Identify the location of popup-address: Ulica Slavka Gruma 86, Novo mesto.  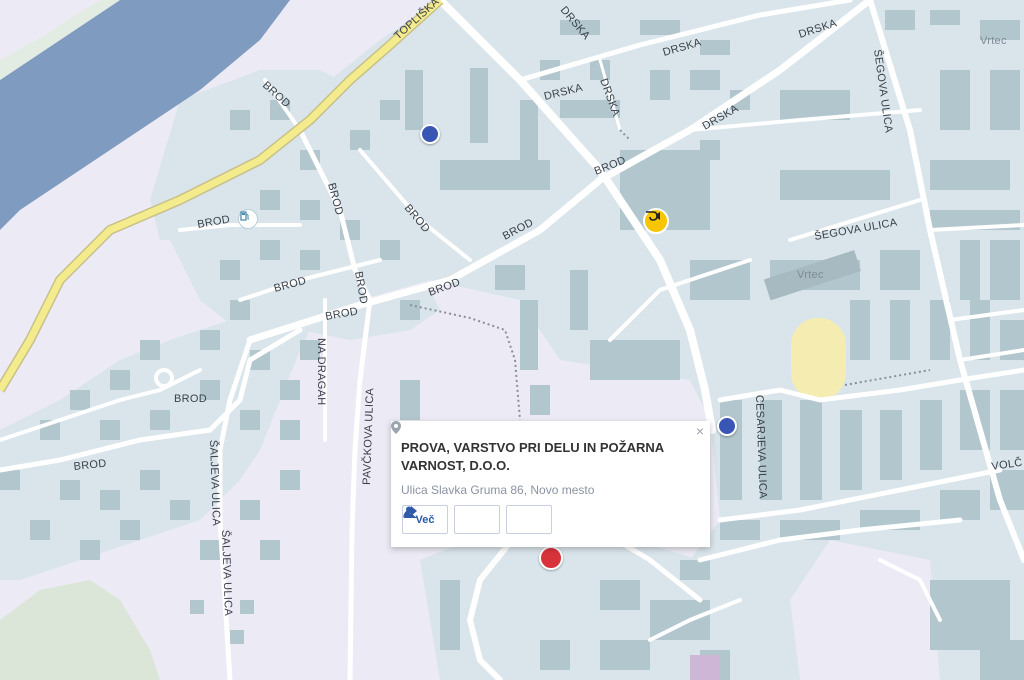
(545, 459).